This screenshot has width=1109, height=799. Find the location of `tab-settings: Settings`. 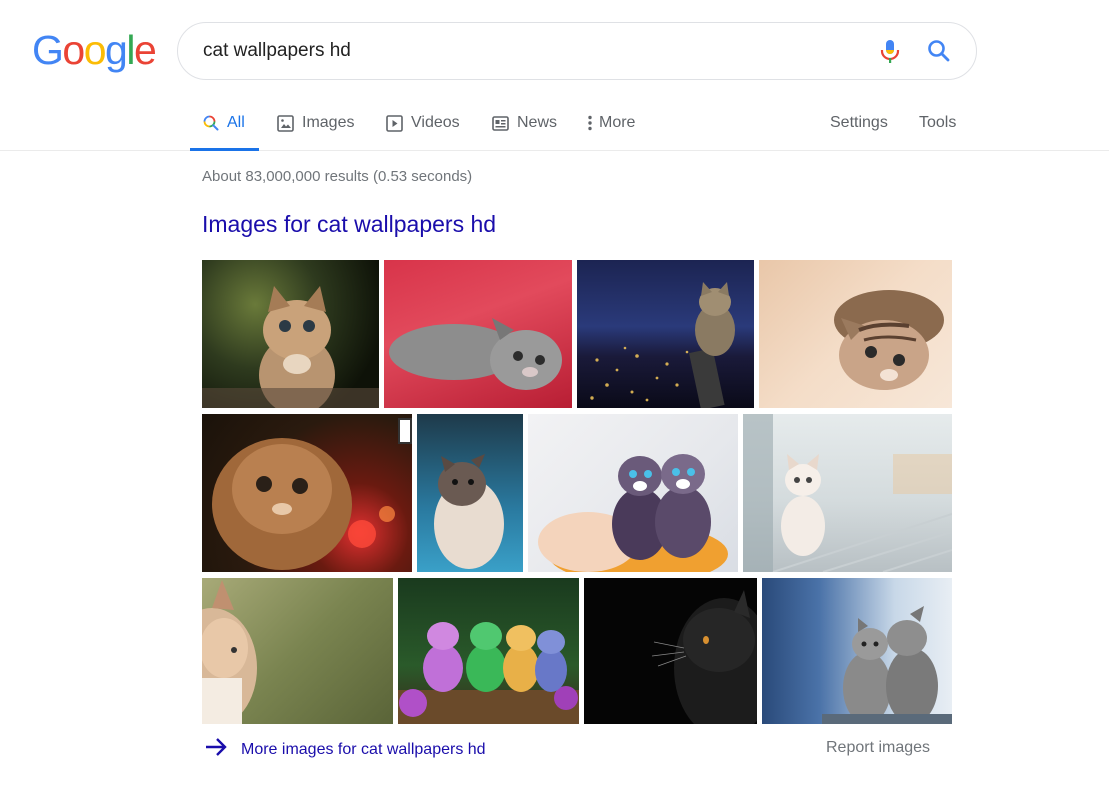

tab-settings: Settings is located at coordinates (859, 123).